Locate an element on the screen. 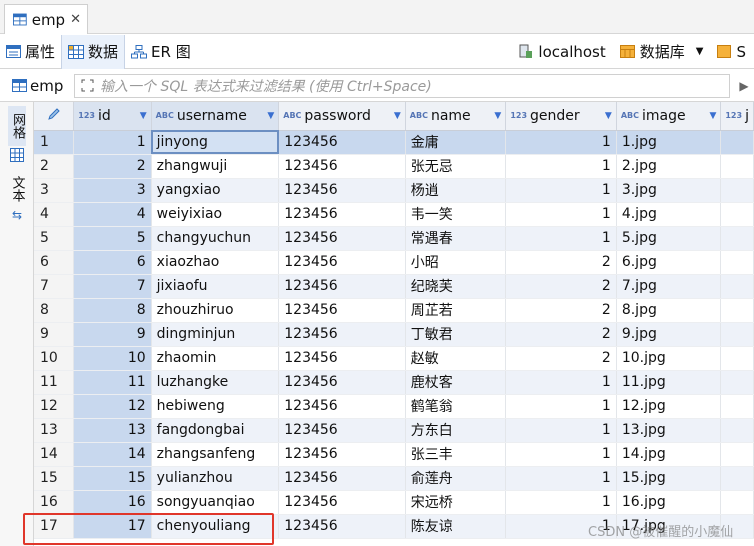 The height and width of the screenshot is (546, 754). cell-name: 方东白 is located at coordinates (456, 430).